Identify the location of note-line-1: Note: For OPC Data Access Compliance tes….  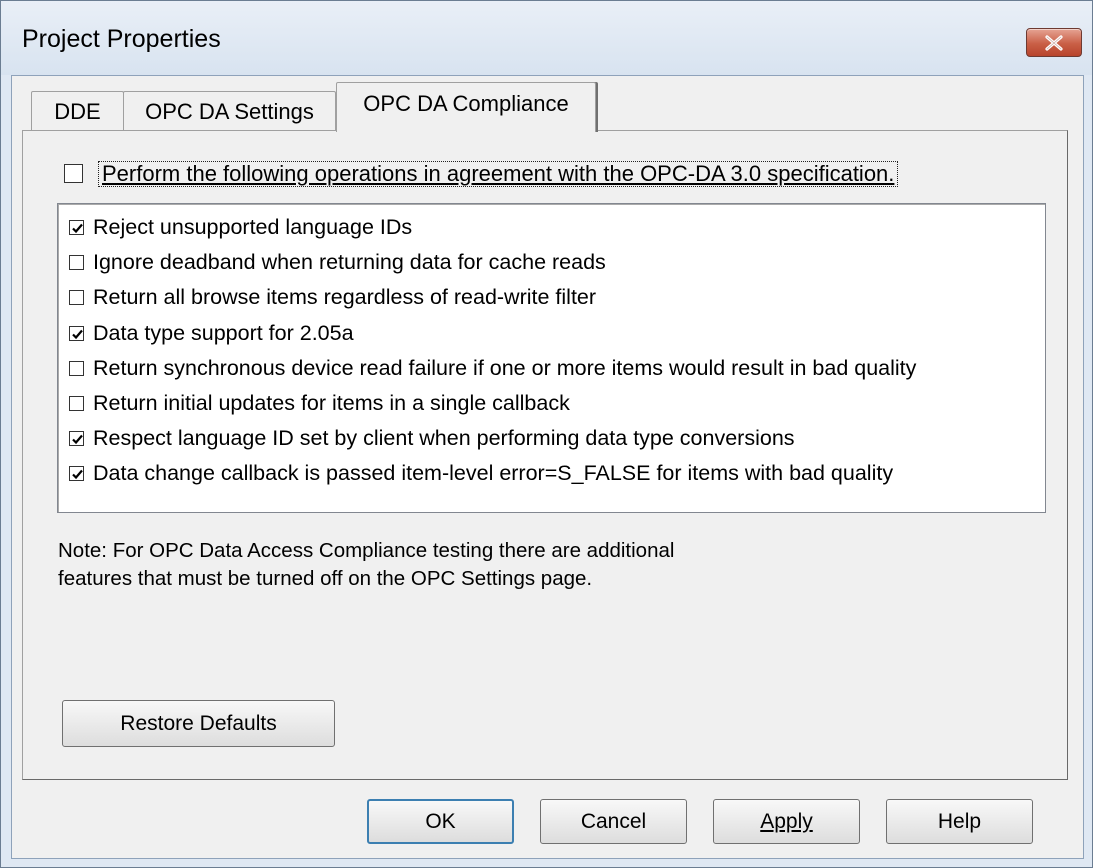
(366, 550).